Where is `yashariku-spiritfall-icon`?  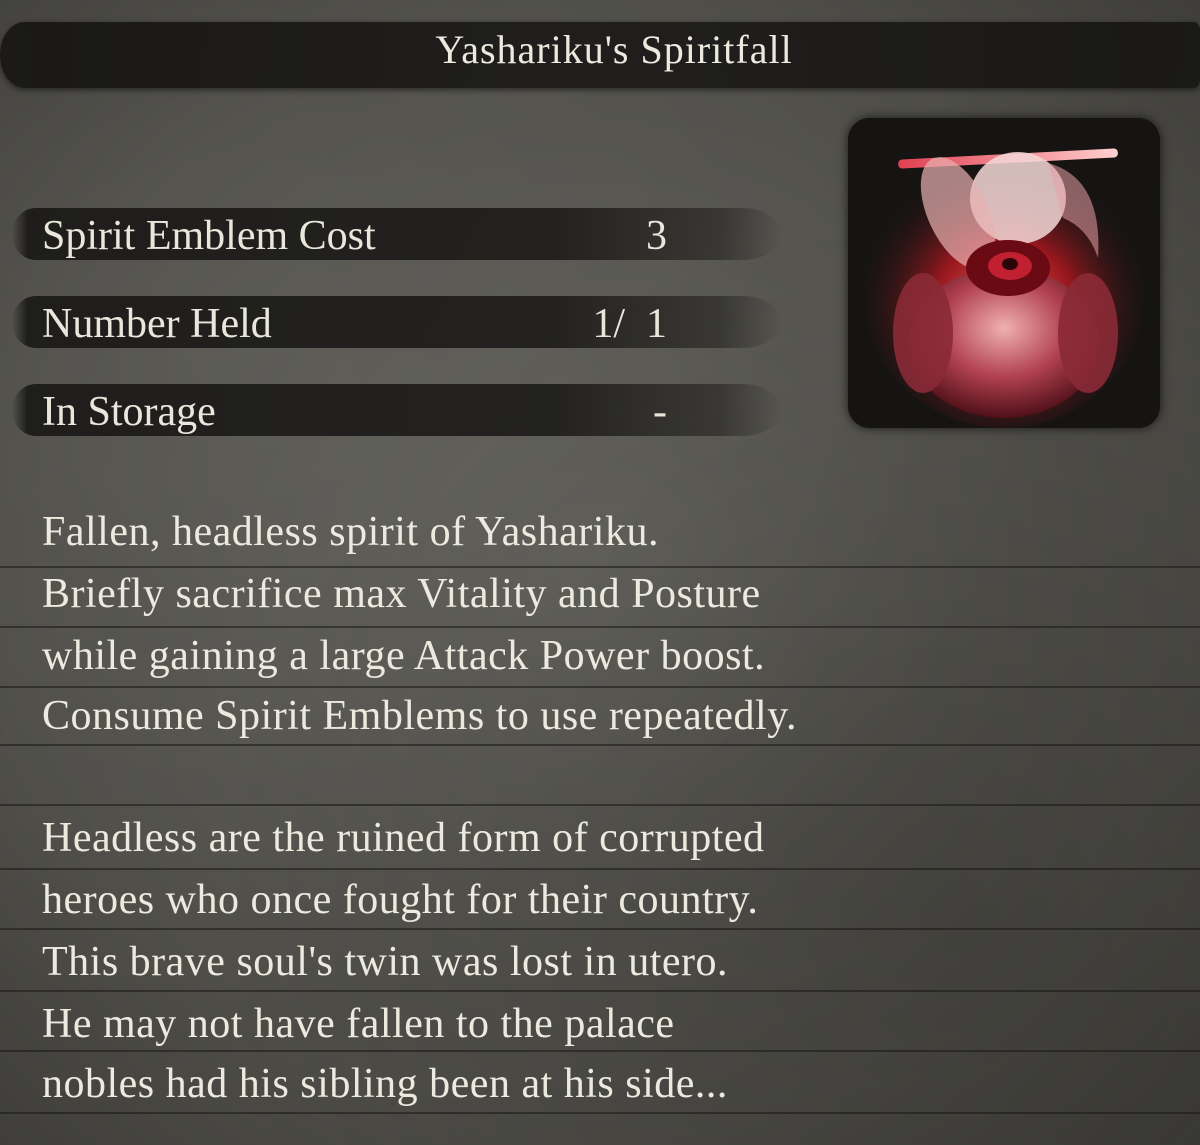 yashariku-spiritfall-icon is located at coordinates (1004, 273).